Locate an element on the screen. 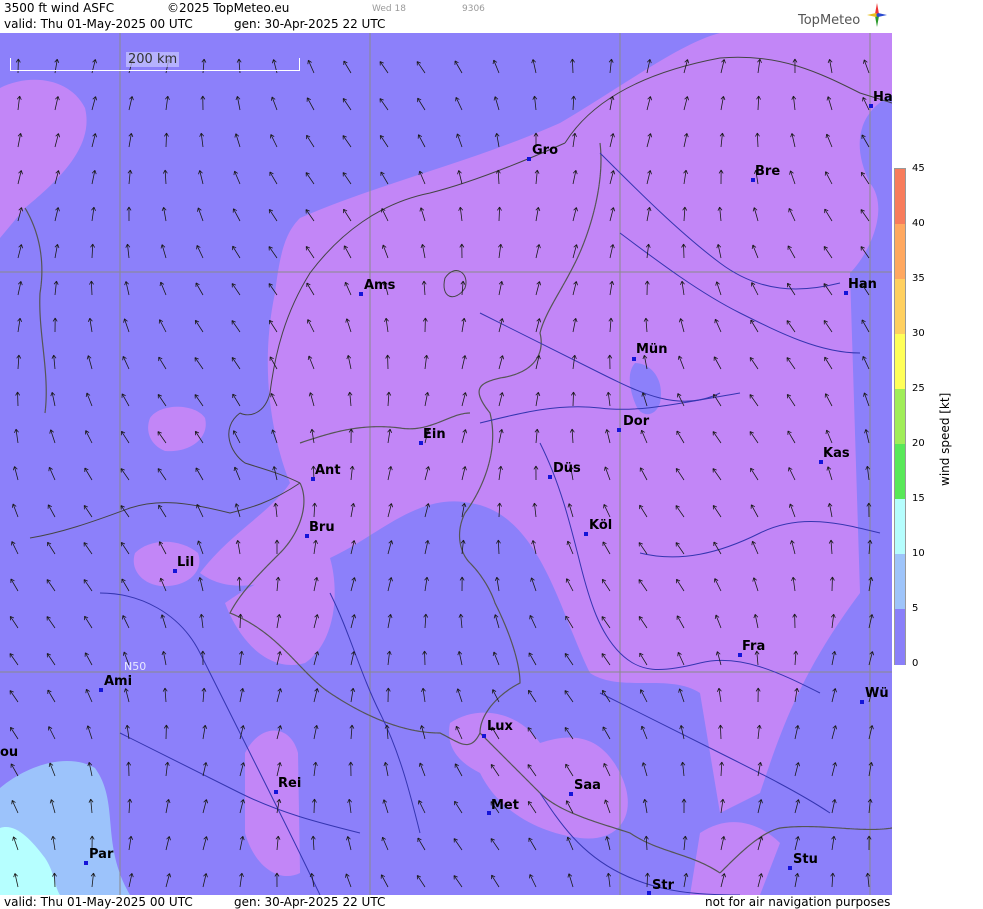 Image resolution: width=983 pixels, height=909 pixels. disclaimer-text: not for air navigation purposes is located at coordinates (798, 902).